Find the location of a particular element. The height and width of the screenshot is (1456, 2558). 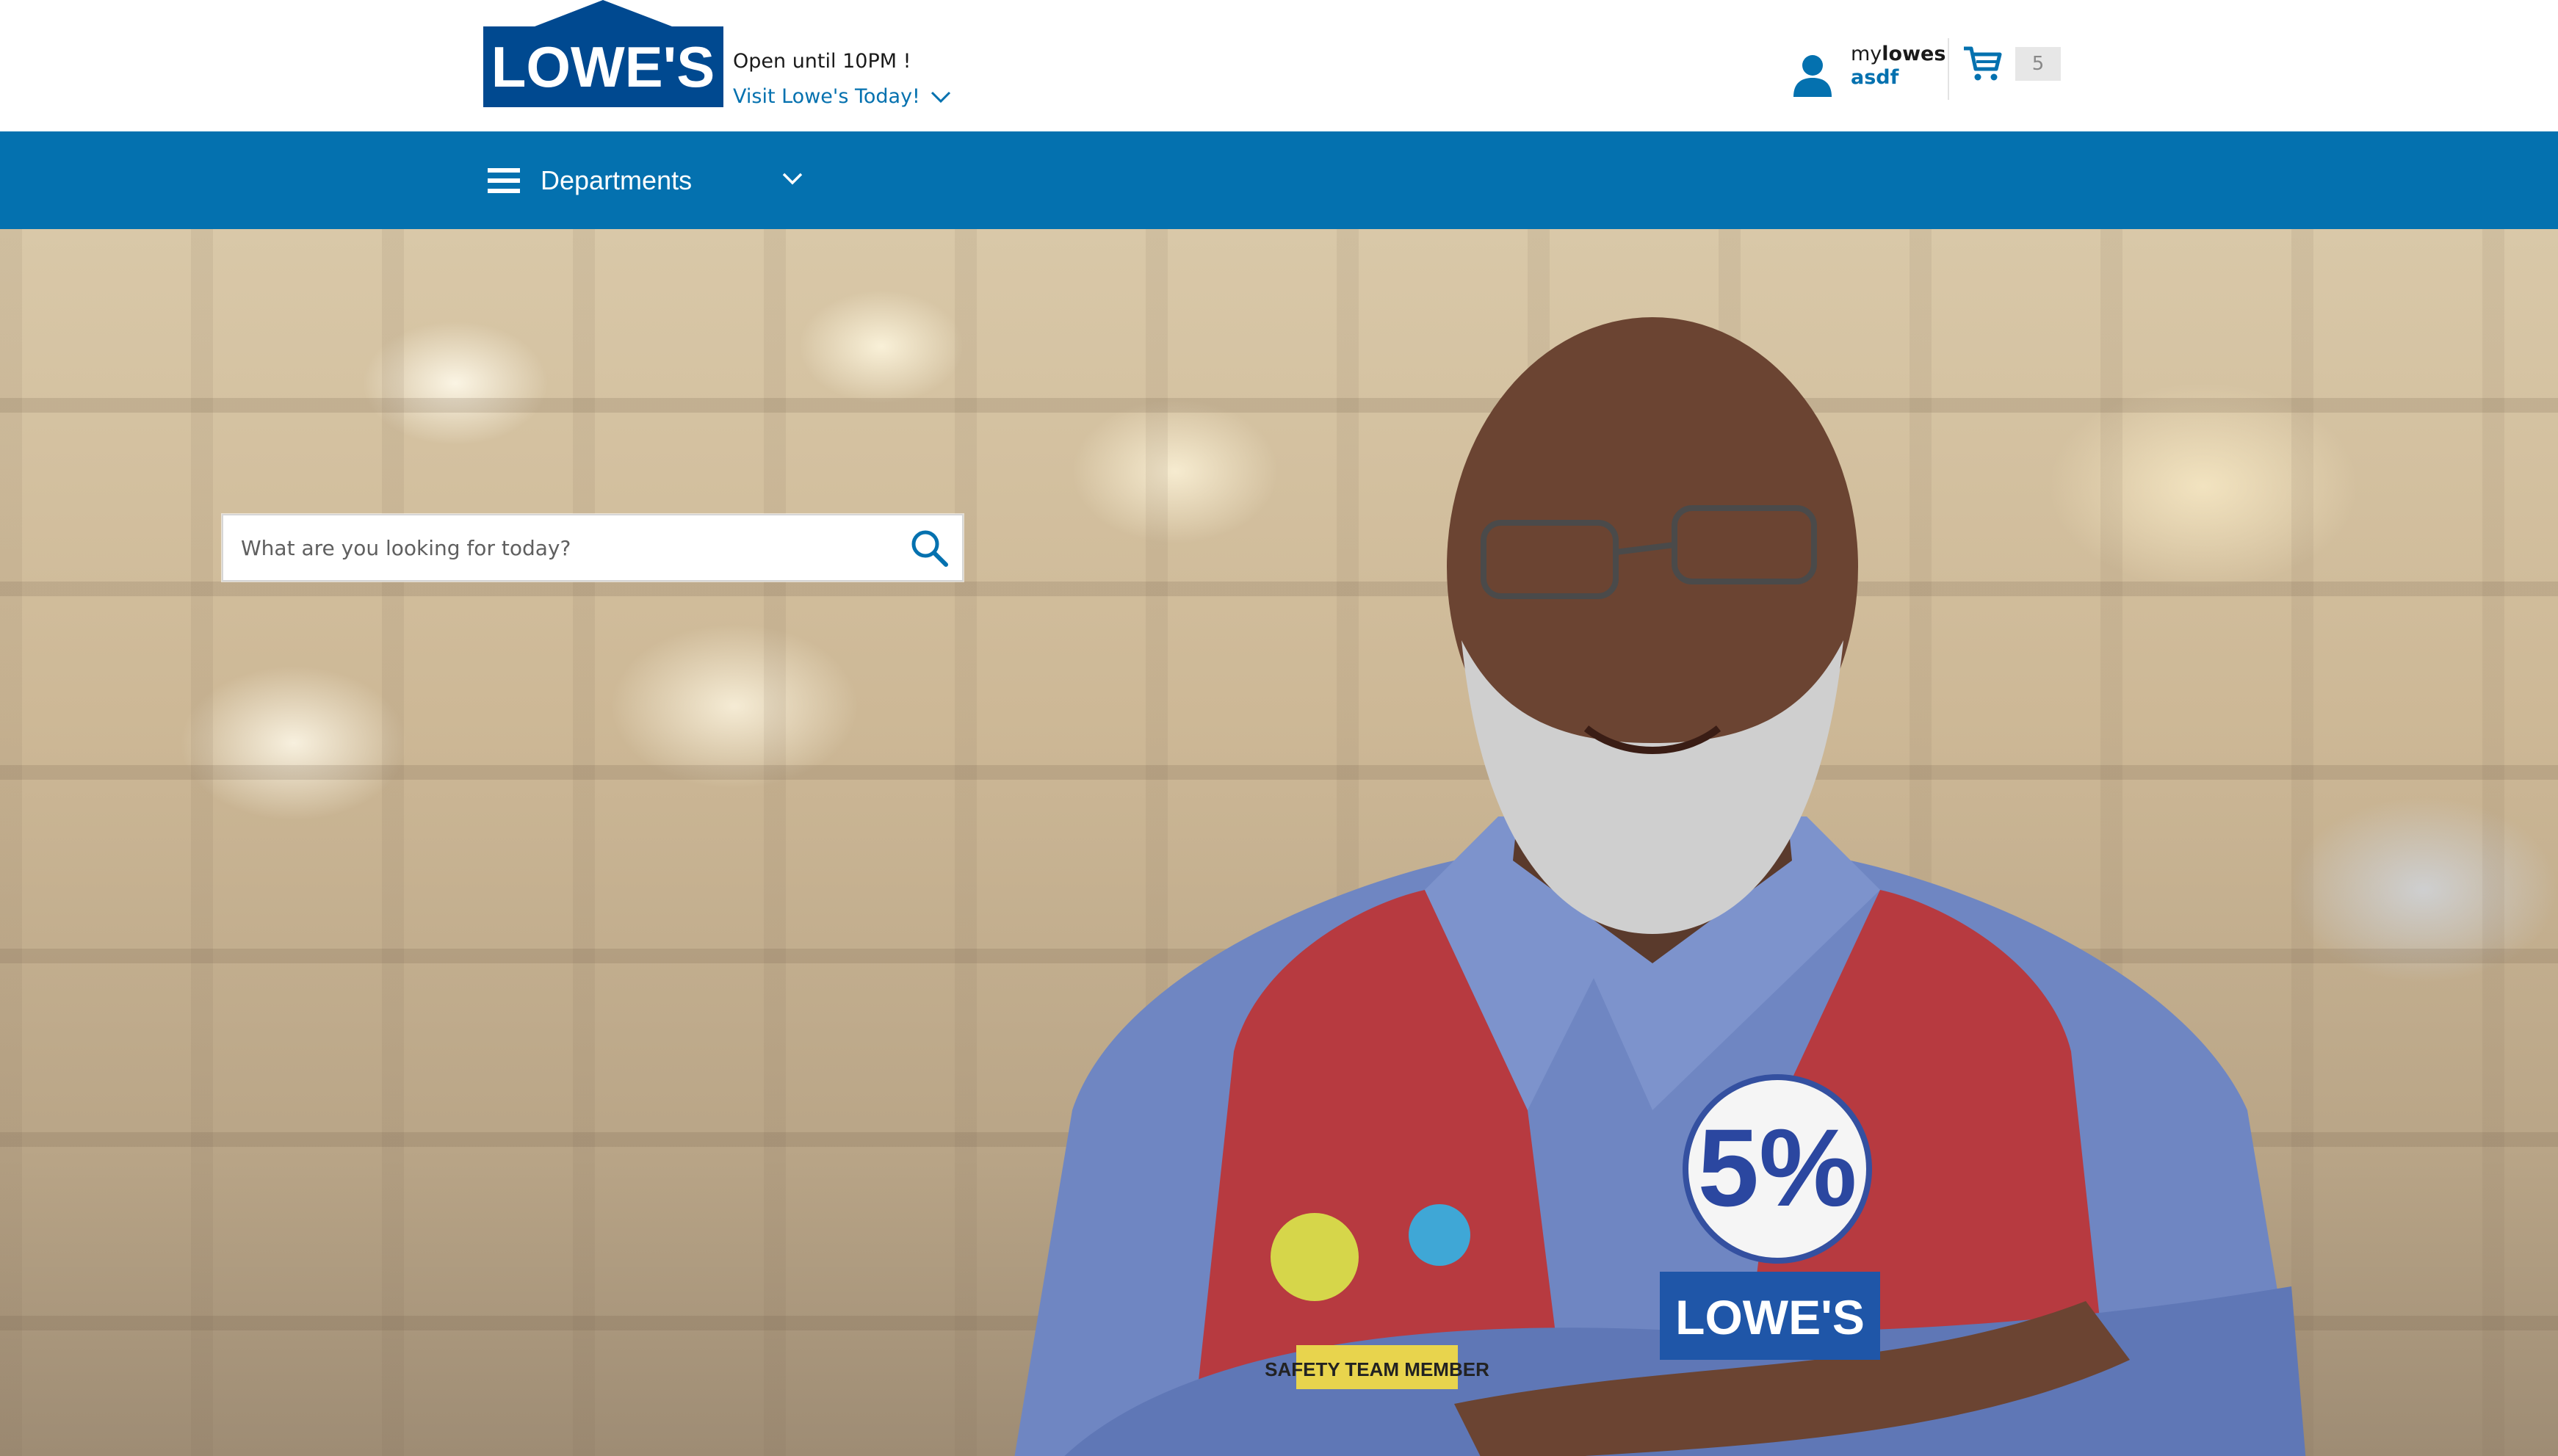

departments-label: Departments is located at coordinates (617, 179).